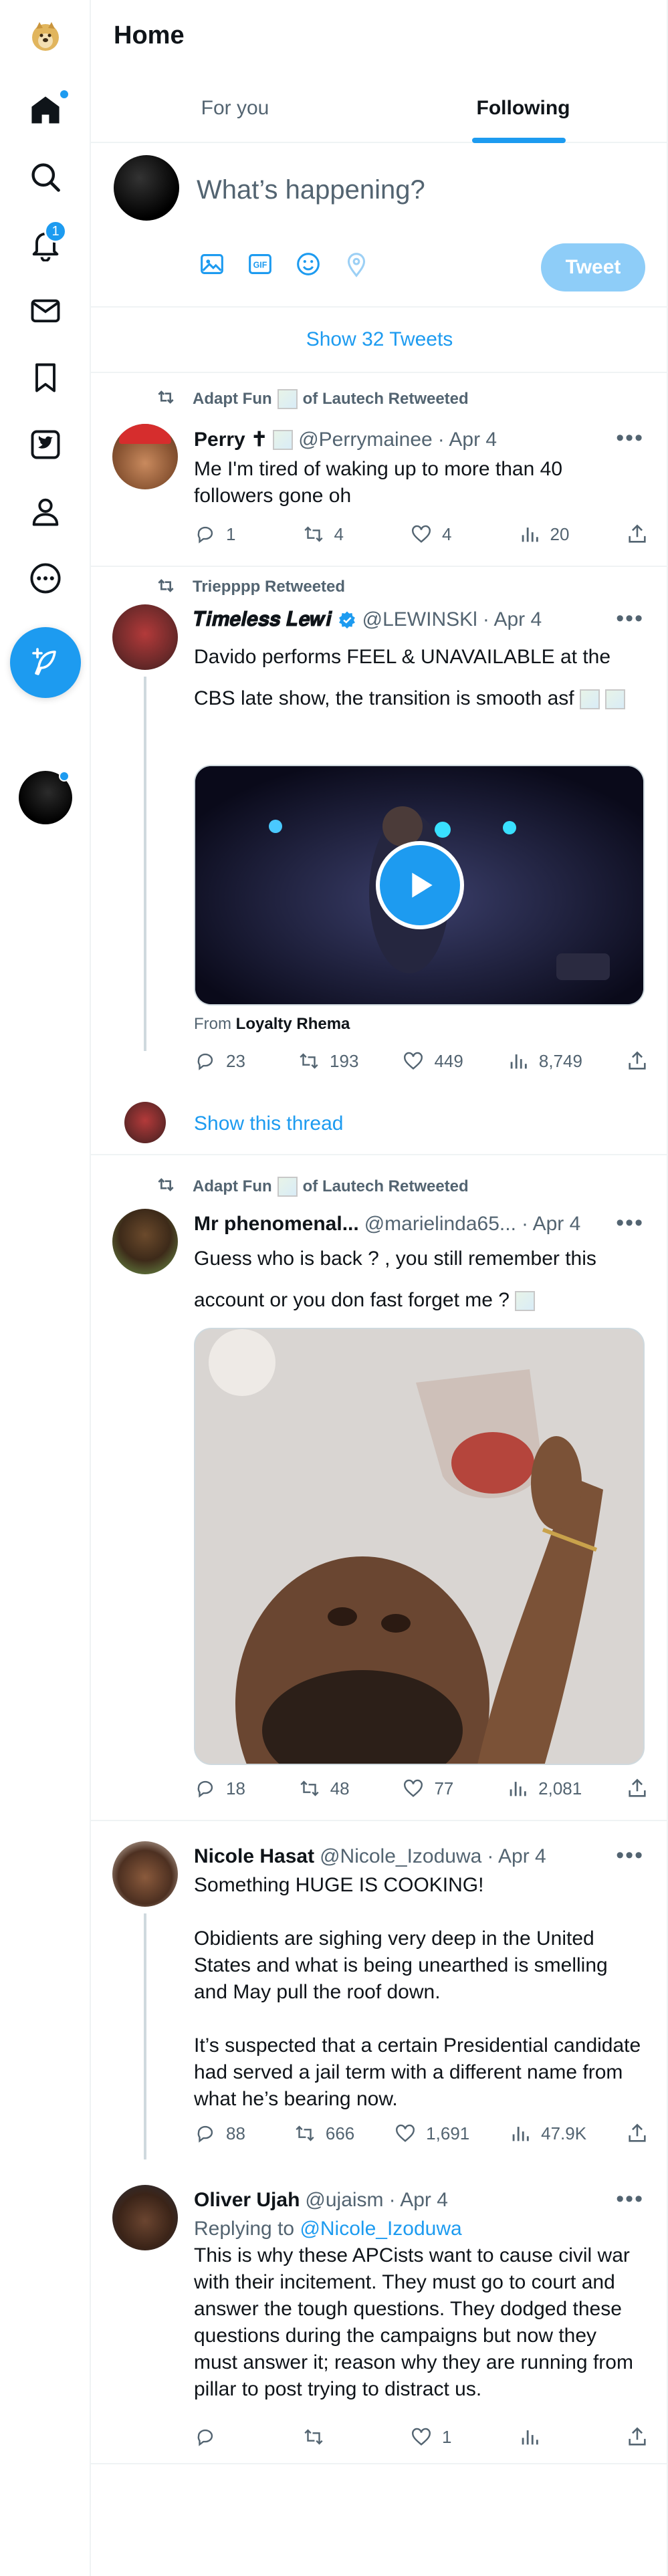 The image size is (668, 2576). What do you see at coordinates (432, 1788) in the screenshot?
I see `like-button: 77` at bounding box center [432, 1788].